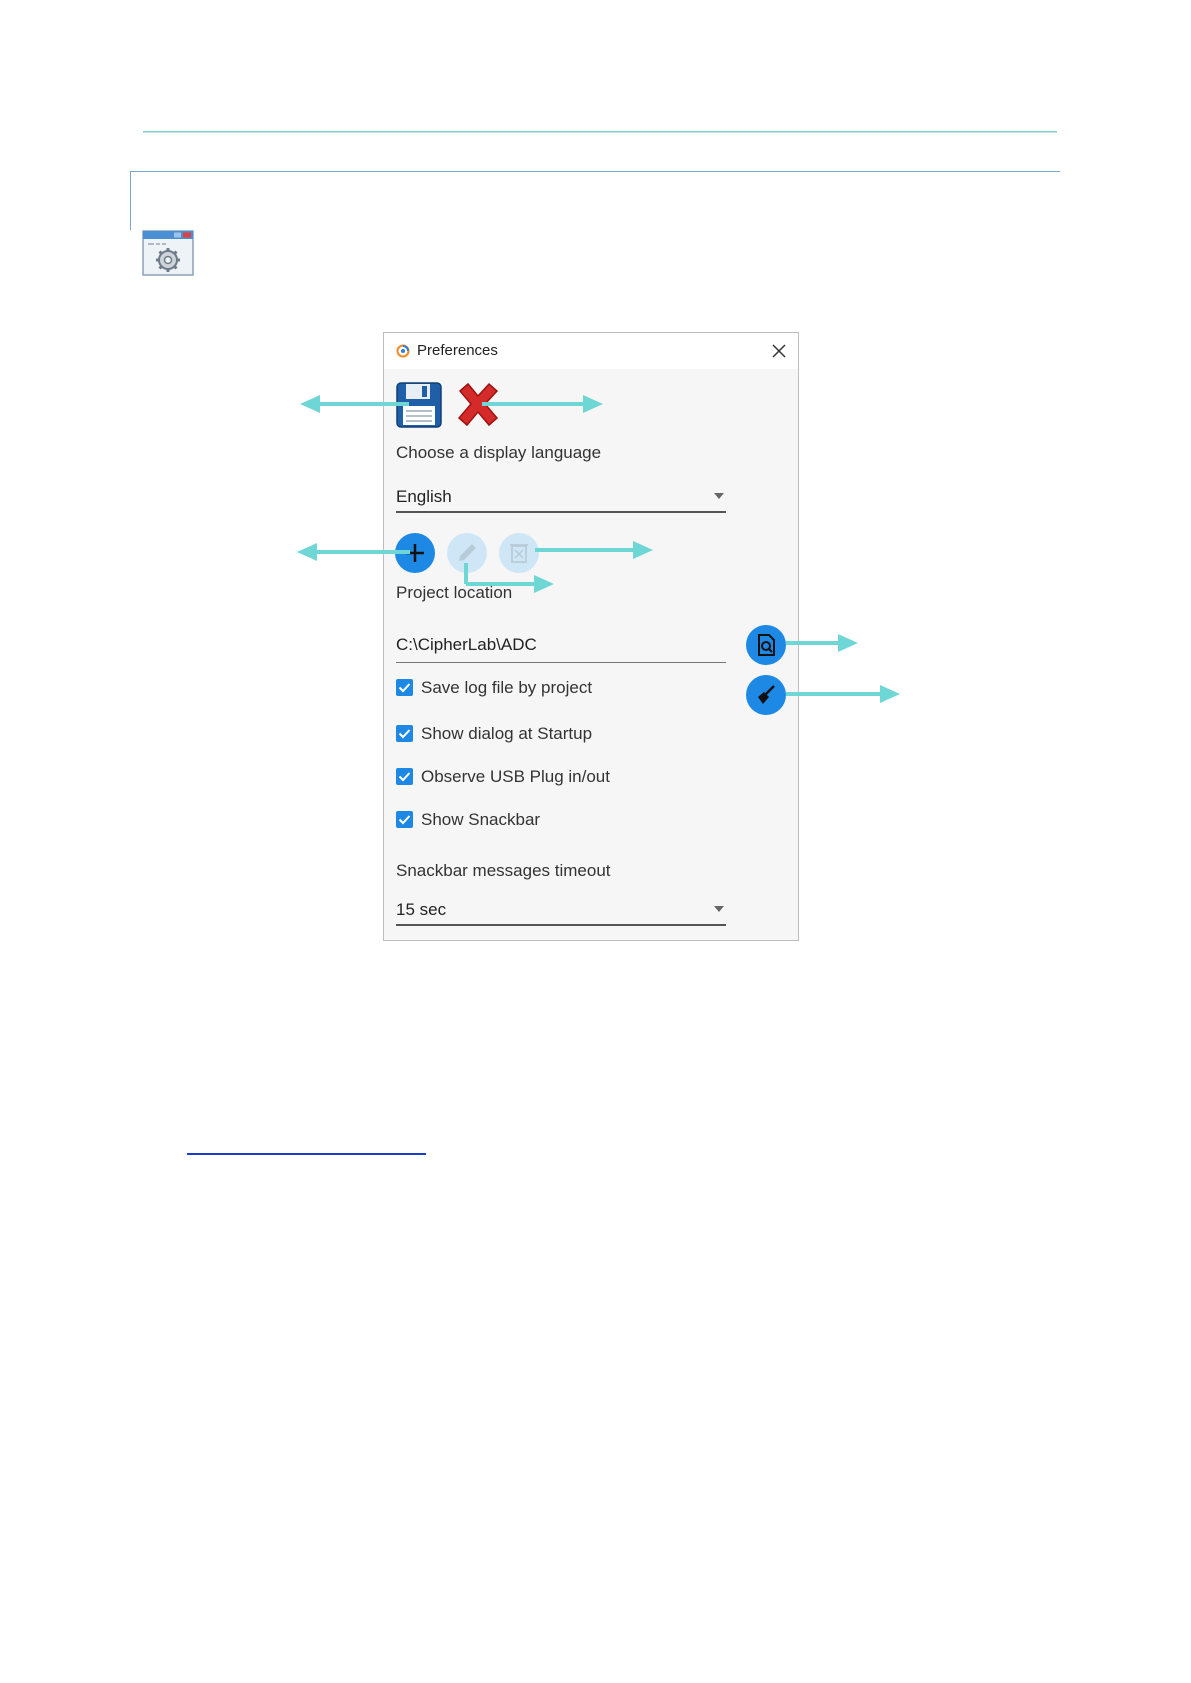  Describe the element at coordinates (561, 498) in the screenshot. I see `language-select: English` at that location.